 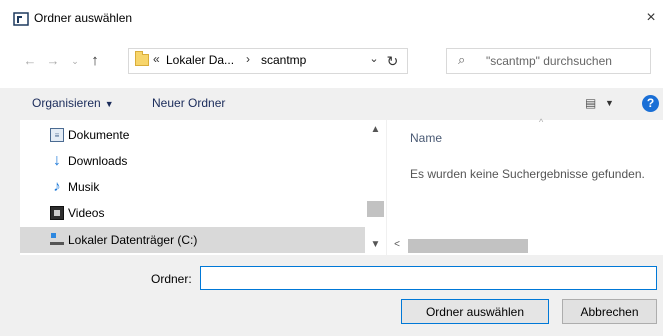 I want to click on view-dropdown-icon: ▼, so click(x=609, y=103).